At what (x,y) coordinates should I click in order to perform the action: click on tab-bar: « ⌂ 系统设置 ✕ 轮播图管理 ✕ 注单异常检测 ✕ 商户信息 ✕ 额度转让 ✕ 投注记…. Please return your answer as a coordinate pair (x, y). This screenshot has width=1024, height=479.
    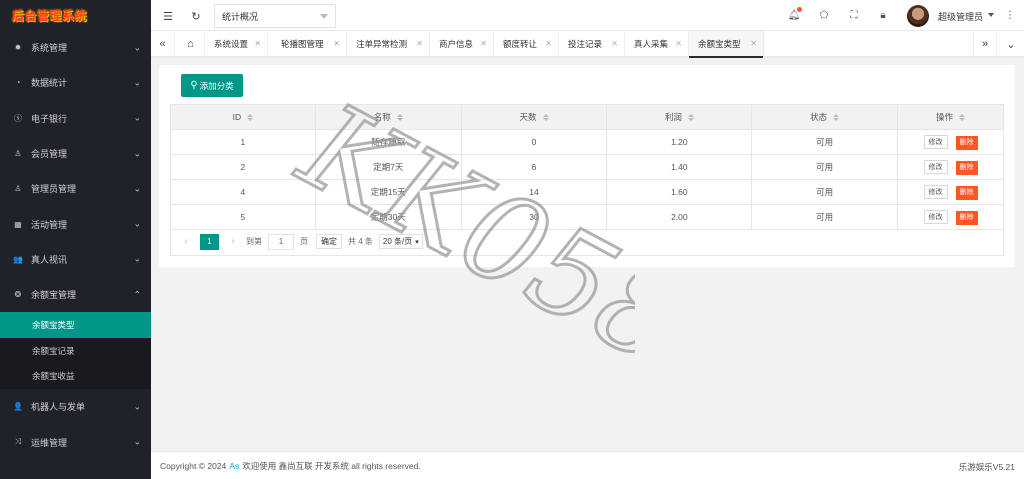
    Looking at the image, I should click on (587, 44).